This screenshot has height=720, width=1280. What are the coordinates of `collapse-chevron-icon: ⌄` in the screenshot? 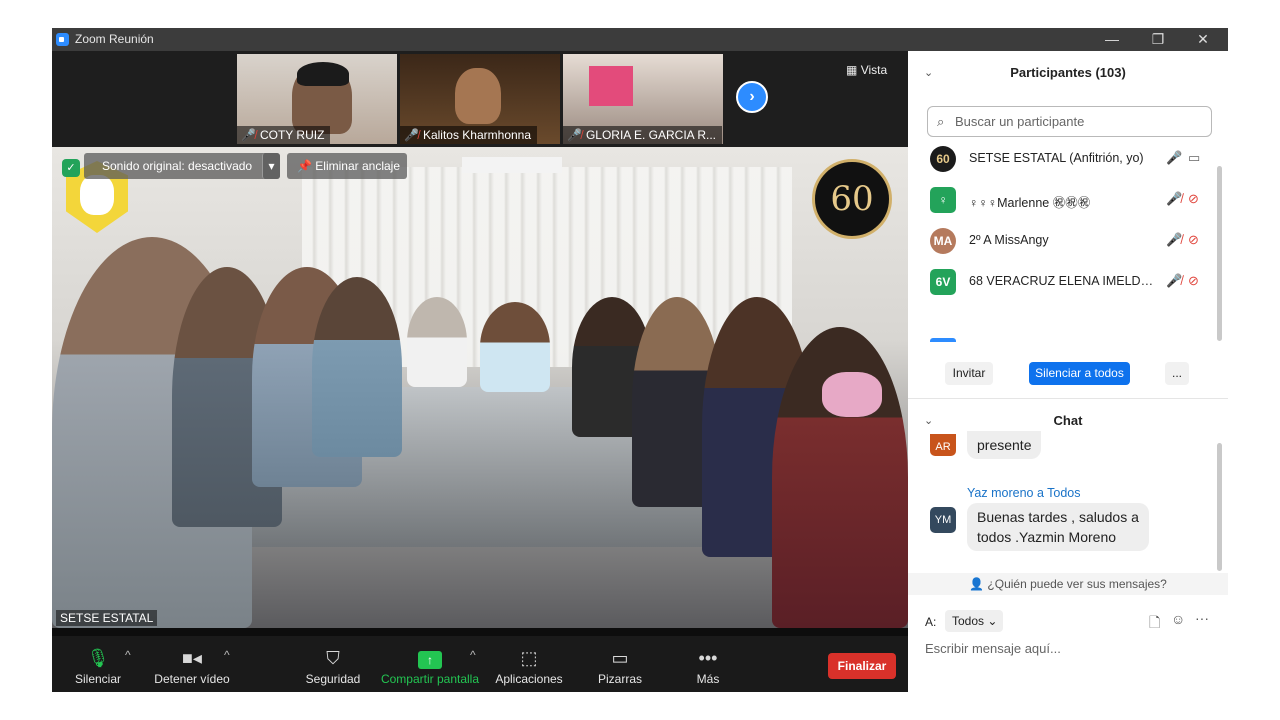 It's located at (928, 73).